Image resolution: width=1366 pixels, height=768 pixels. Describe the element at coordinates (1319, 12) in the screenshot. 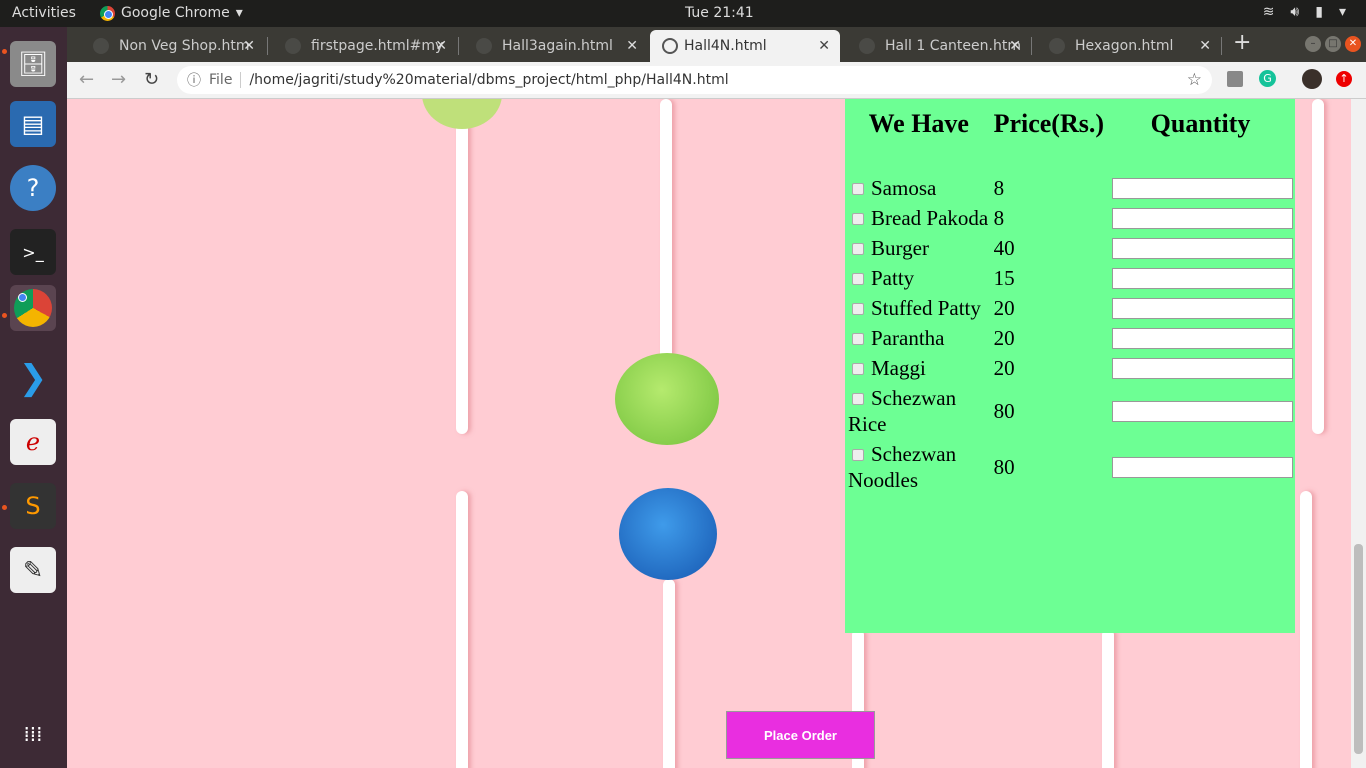

I see `battery-icon: ▮` at that location.